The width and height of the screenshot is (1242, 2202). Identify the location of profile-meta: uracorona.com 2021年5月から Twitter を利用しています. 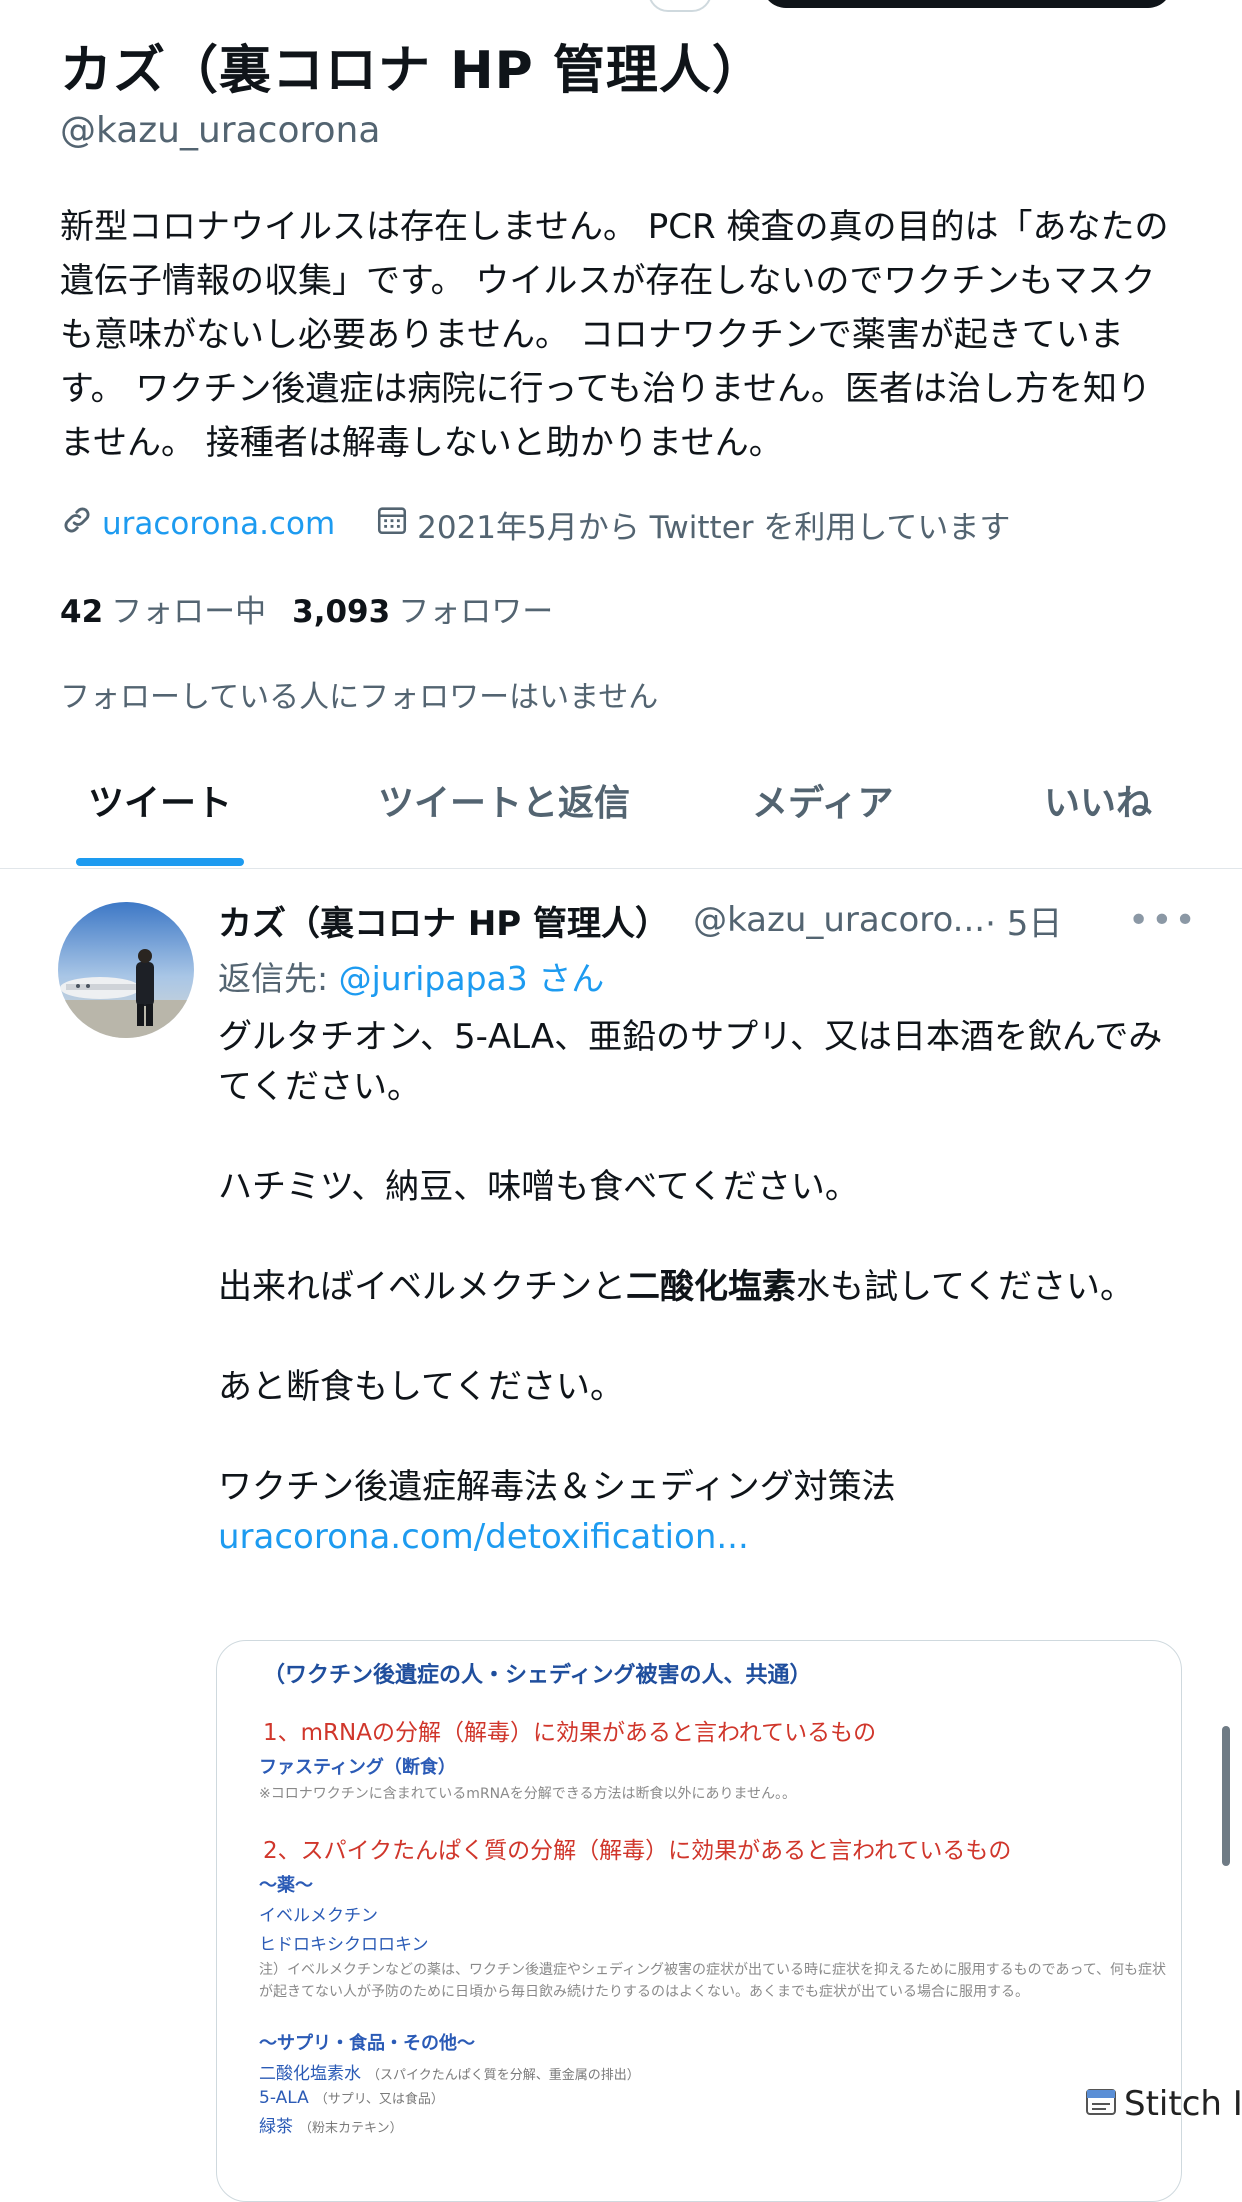
(535, 524).